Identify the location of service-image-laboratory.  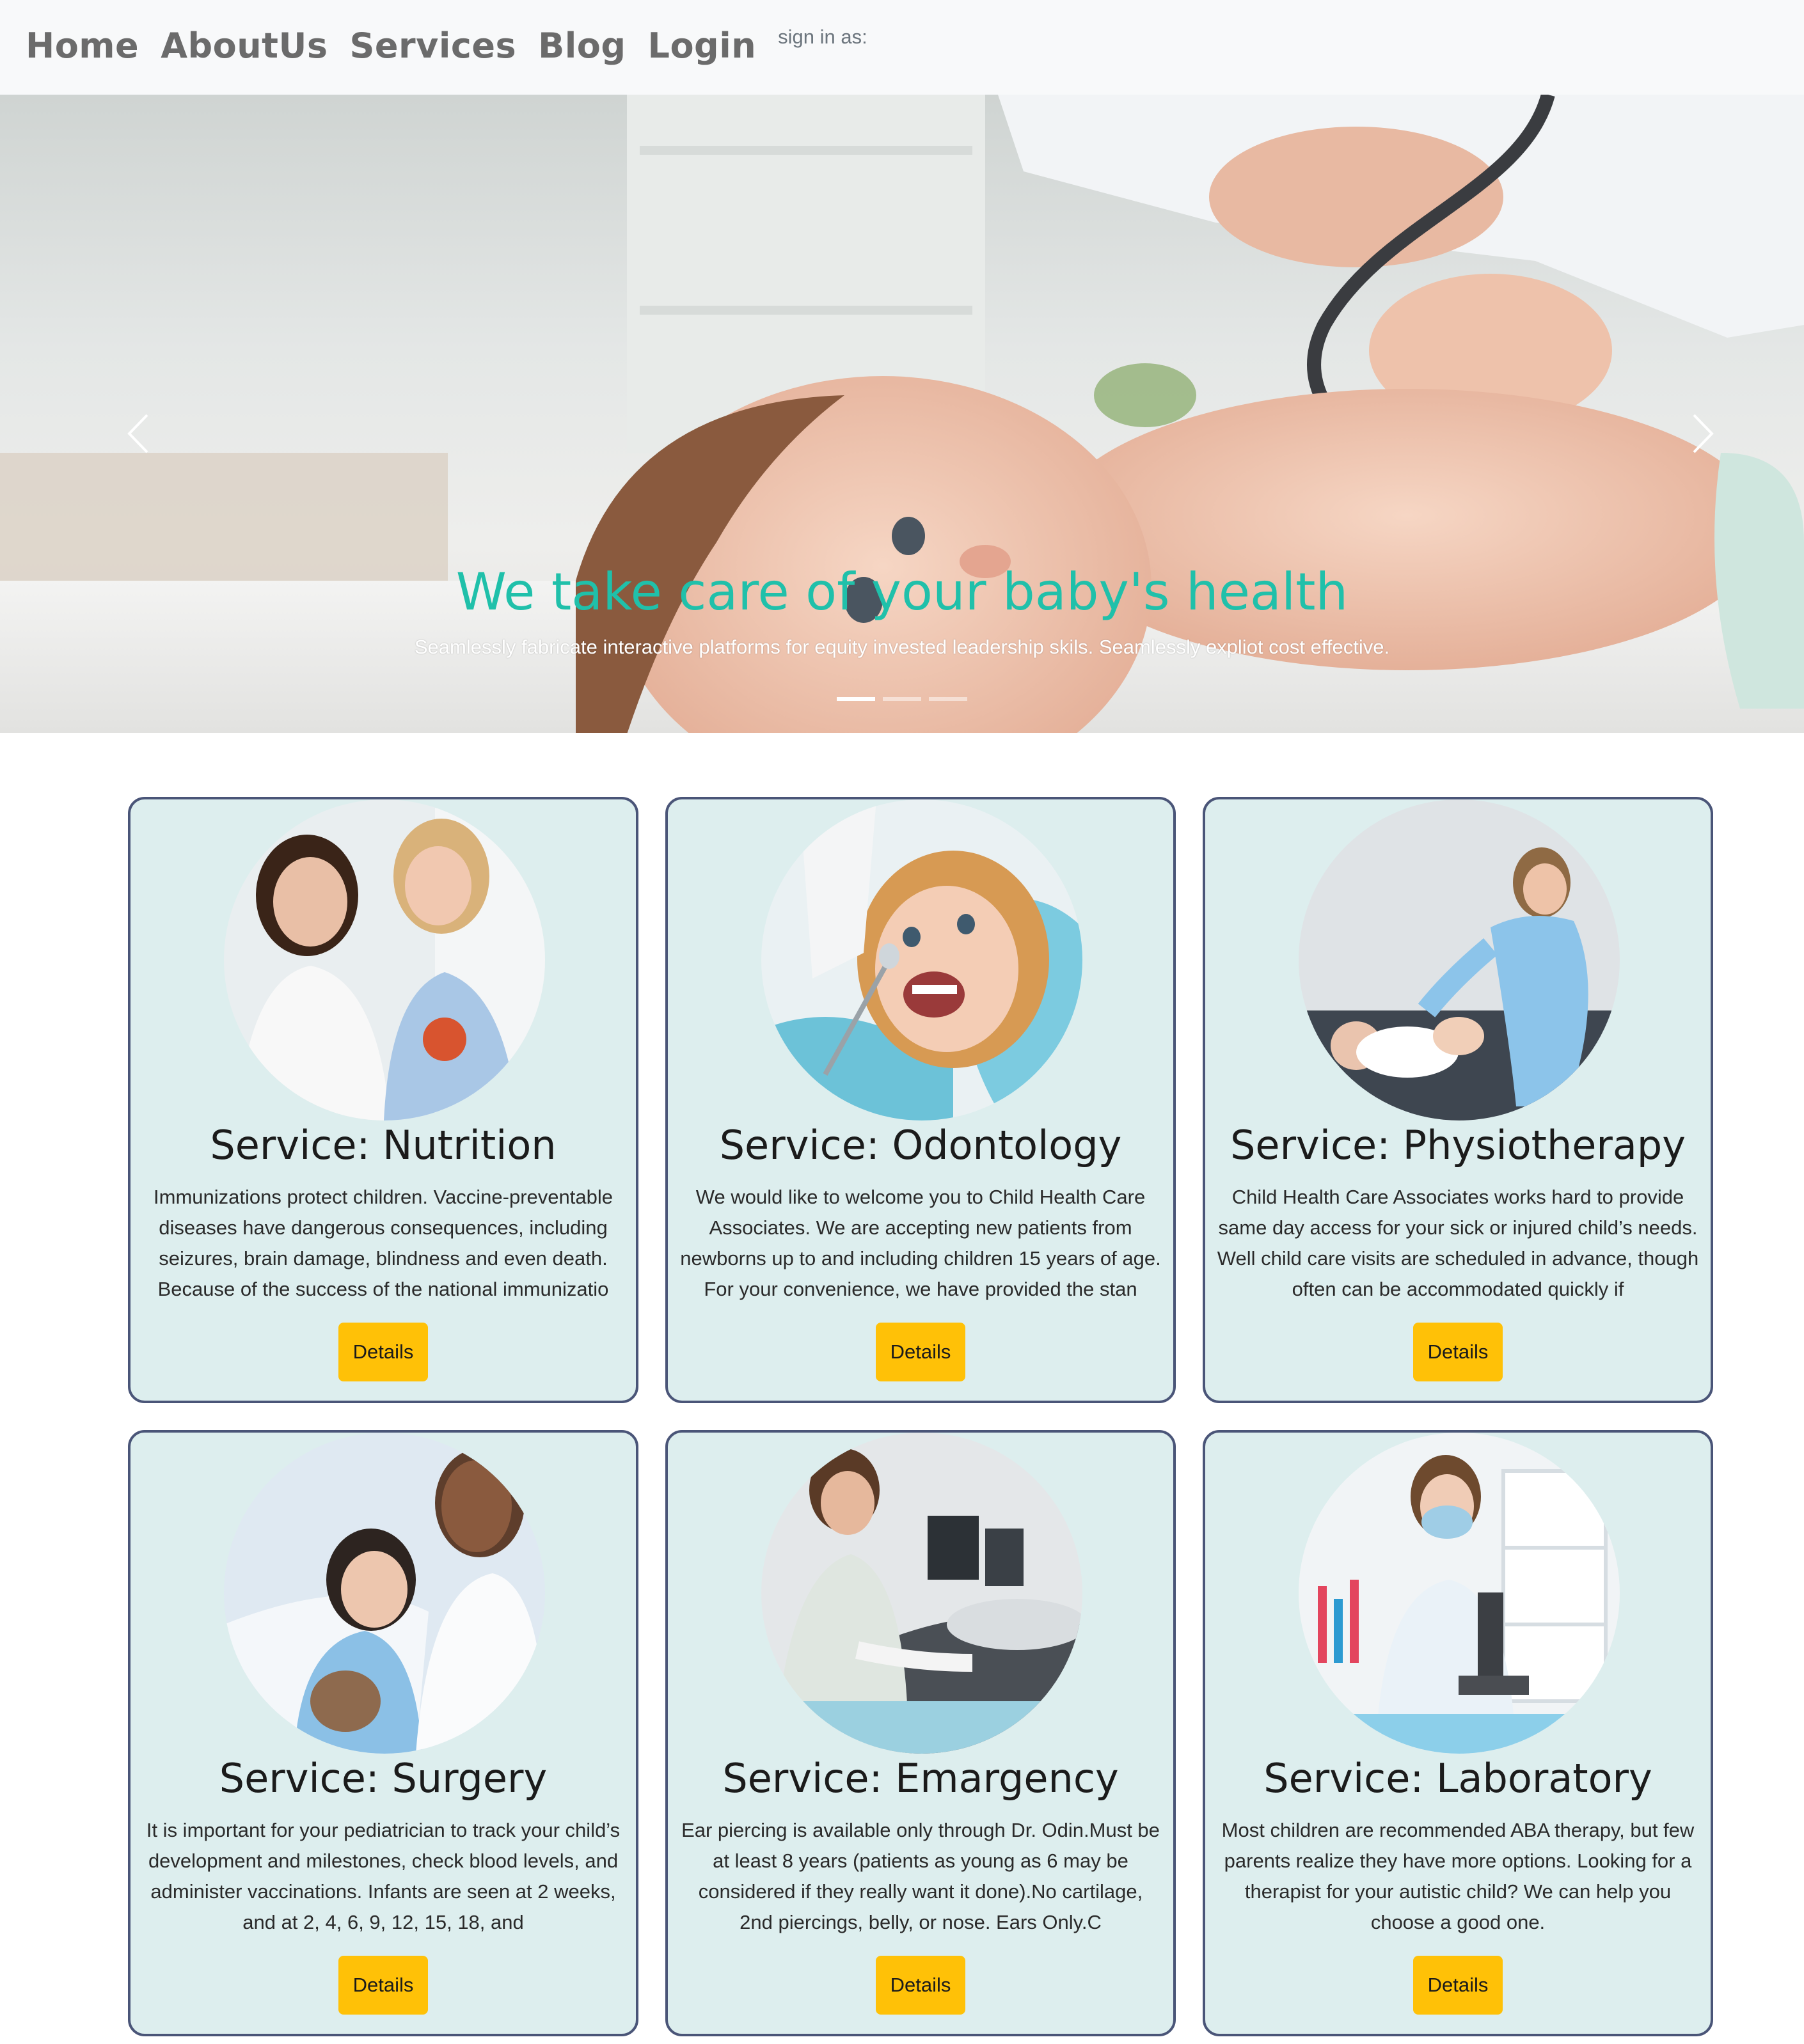
(1459, 1593).